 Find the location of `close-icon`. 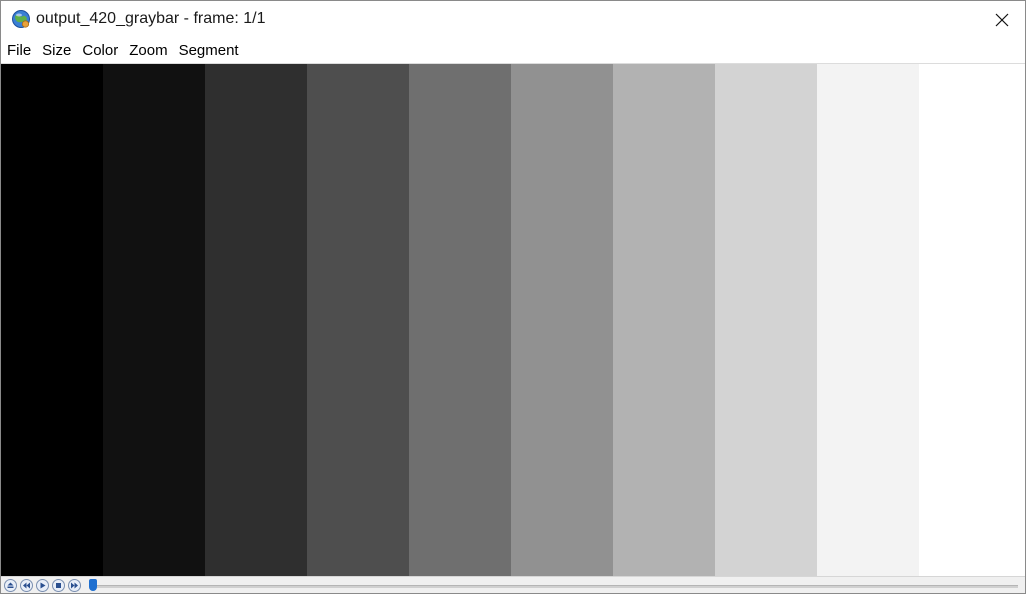

close-icon is located at coordinates (1002, 19).